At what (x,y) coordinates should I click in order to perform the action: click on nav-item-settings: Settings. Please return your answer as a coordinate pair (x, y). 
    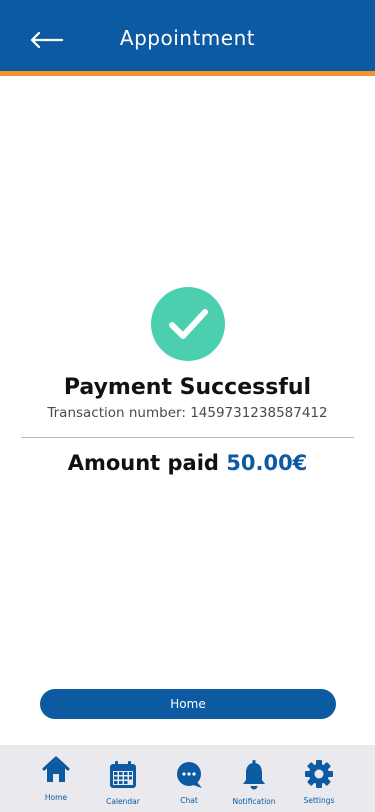
    Looking at the image, I should click on (319, 778).